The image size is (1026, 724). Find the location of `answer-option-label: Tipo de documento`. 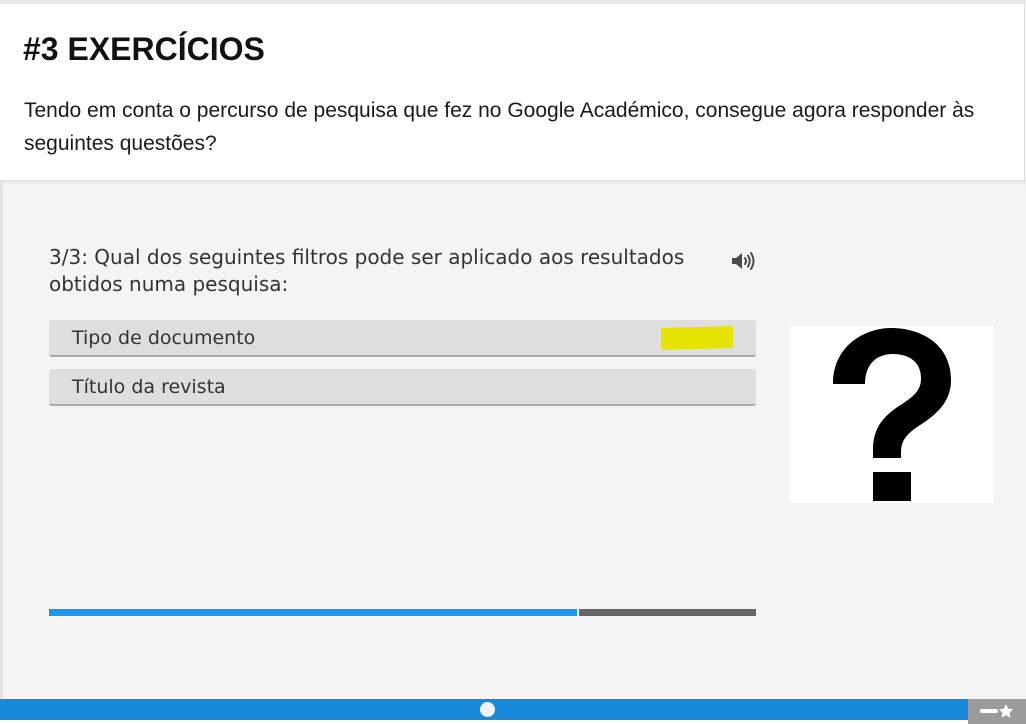

answer-option-label: Tipo de documento is located at coordinates (164, 338).